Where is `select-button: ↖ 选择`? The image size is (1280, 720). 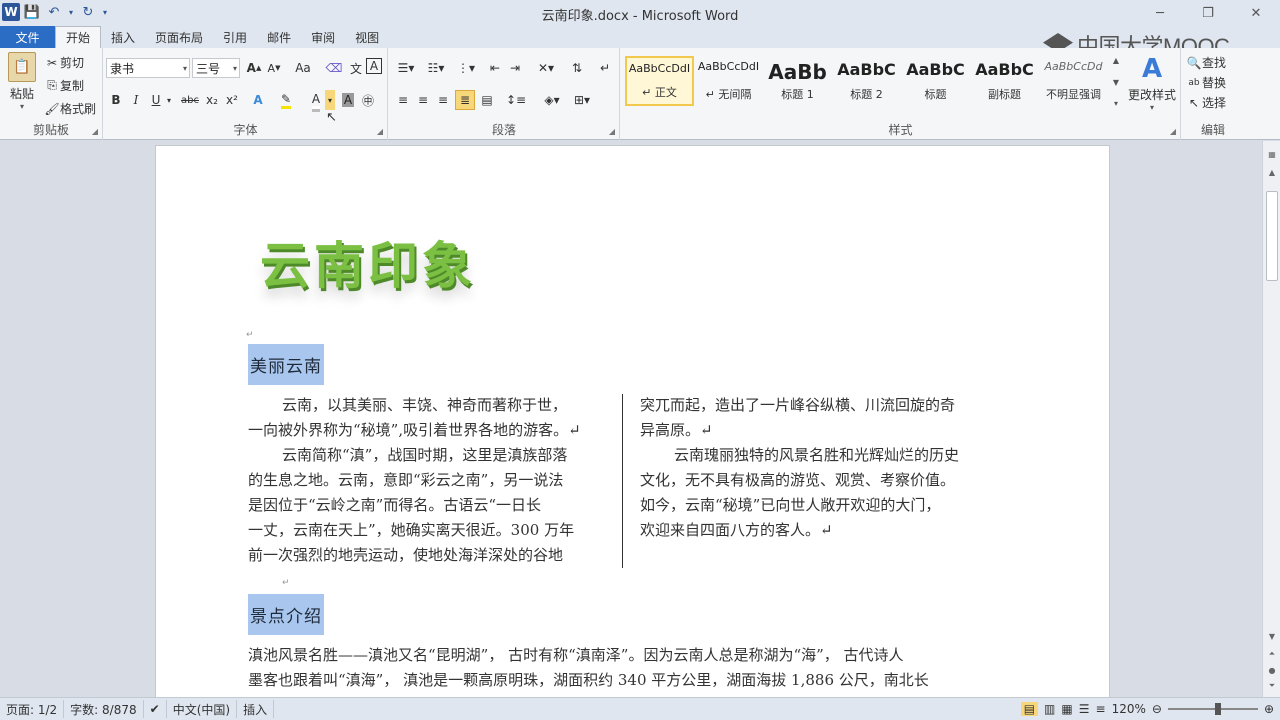 select-button: ↖ 选择 is located at coordinates (1206, 102).